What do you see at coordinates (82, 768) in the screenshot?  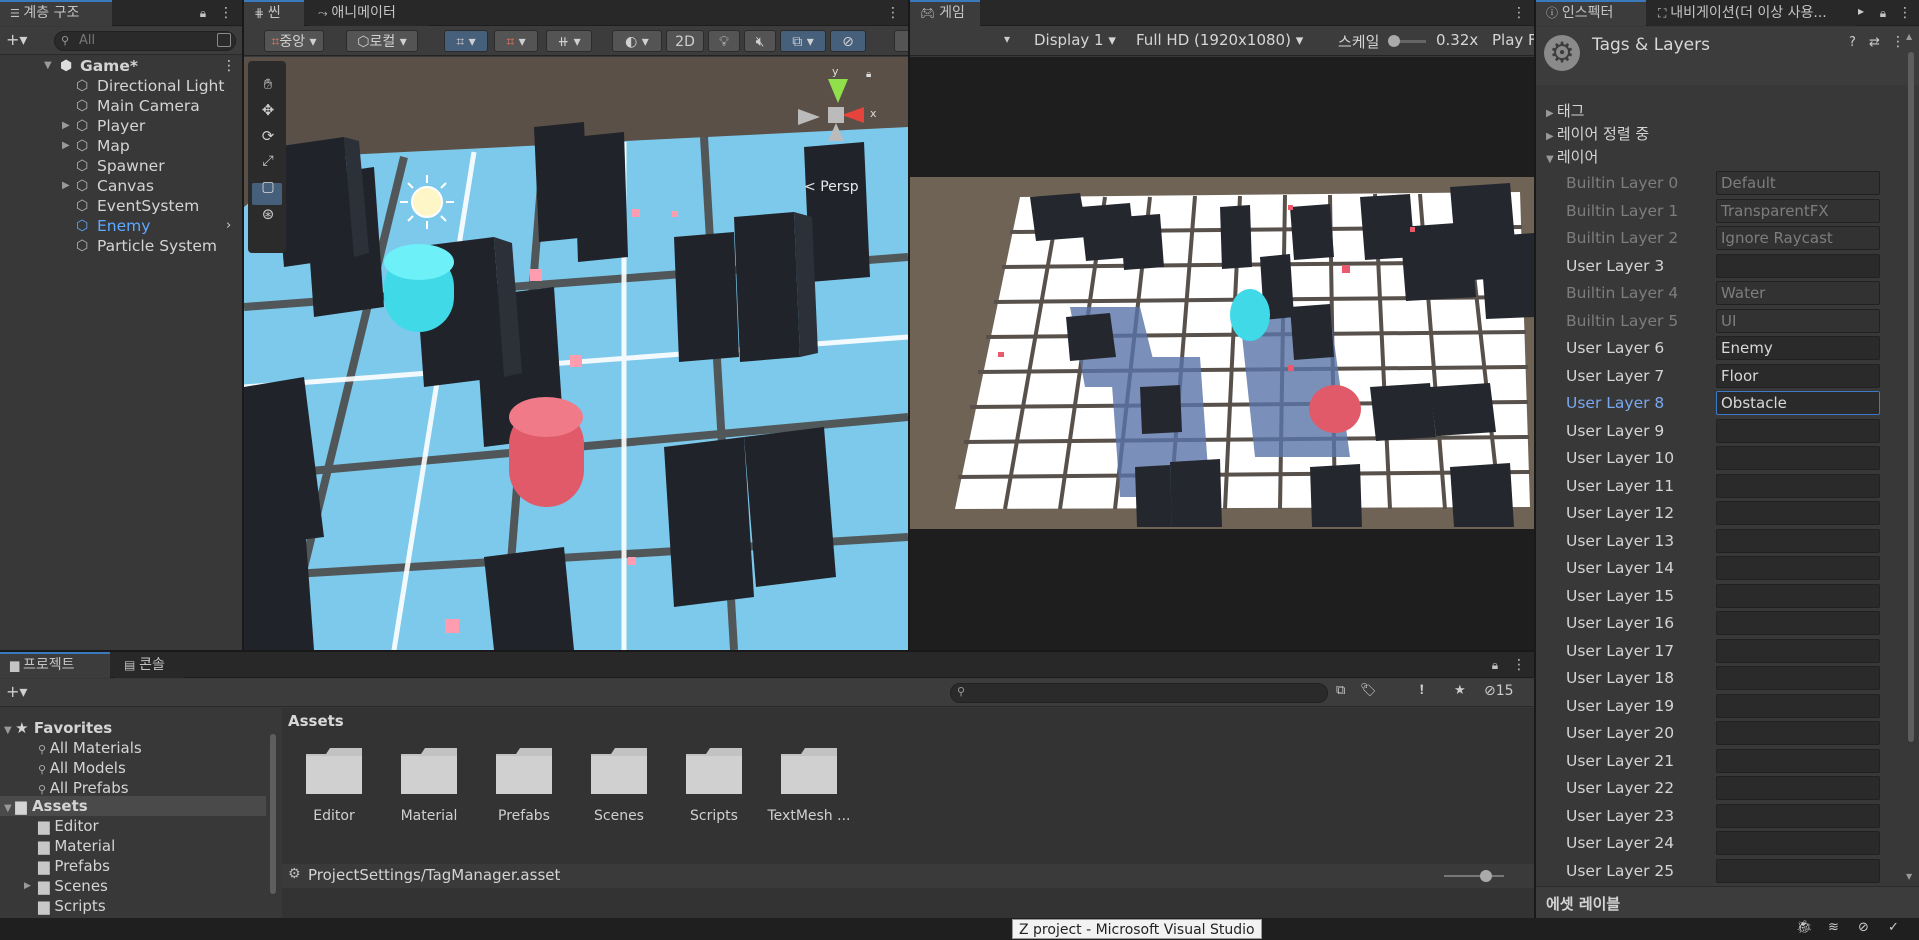 I see `favorite-item: ⚲ All Models` at bounding box center [82, 768].